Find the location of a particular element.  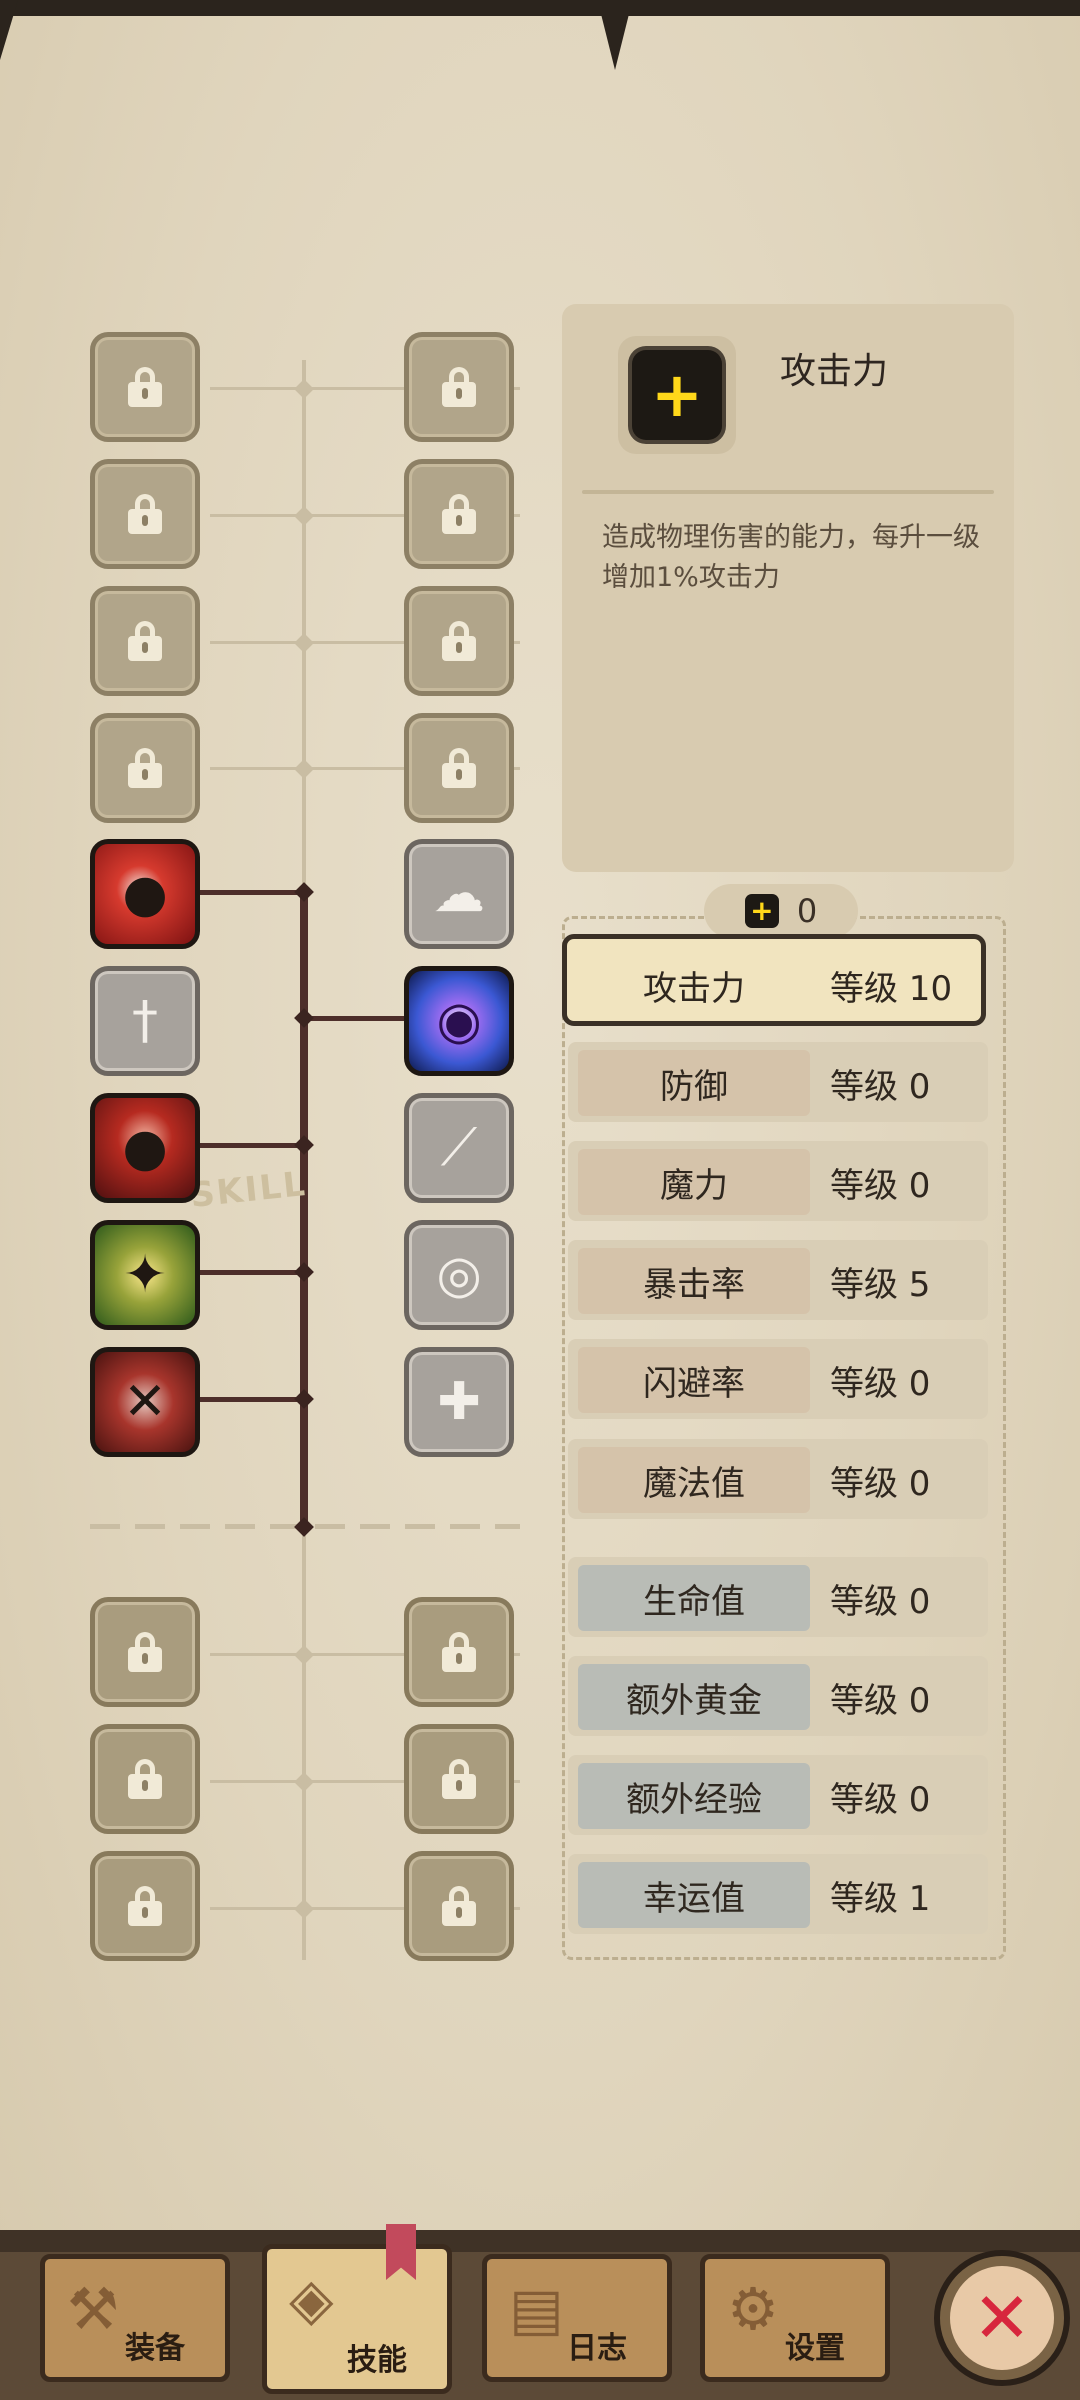

stat-row-magic: 魔力 等级 0 is located at coordinates (778, 1181).